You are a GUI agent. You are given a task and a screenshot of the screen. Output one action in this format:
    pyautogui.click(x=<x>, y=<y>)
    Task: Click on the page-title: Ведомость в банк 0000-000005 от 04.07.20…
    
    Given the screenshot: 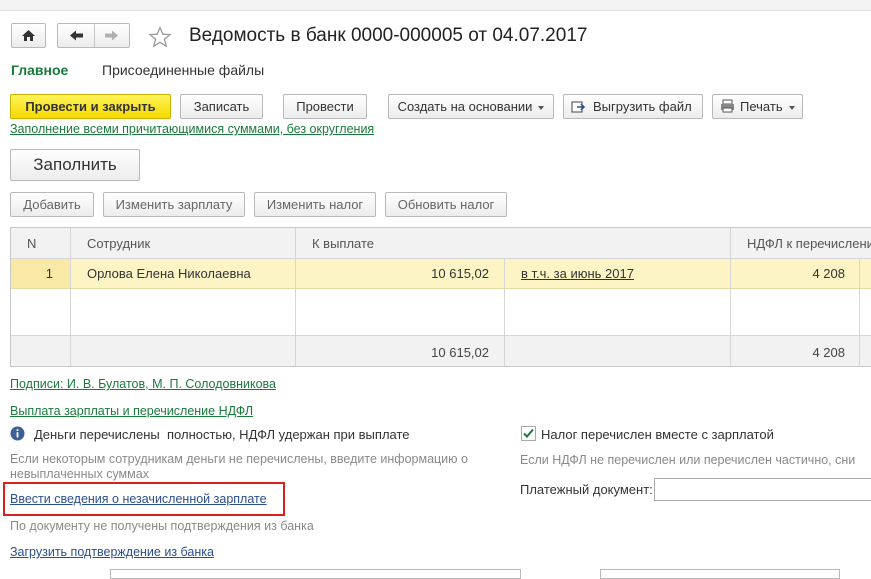 What is the action you would take?
    pyautogui.click(x=388, y=35)
    